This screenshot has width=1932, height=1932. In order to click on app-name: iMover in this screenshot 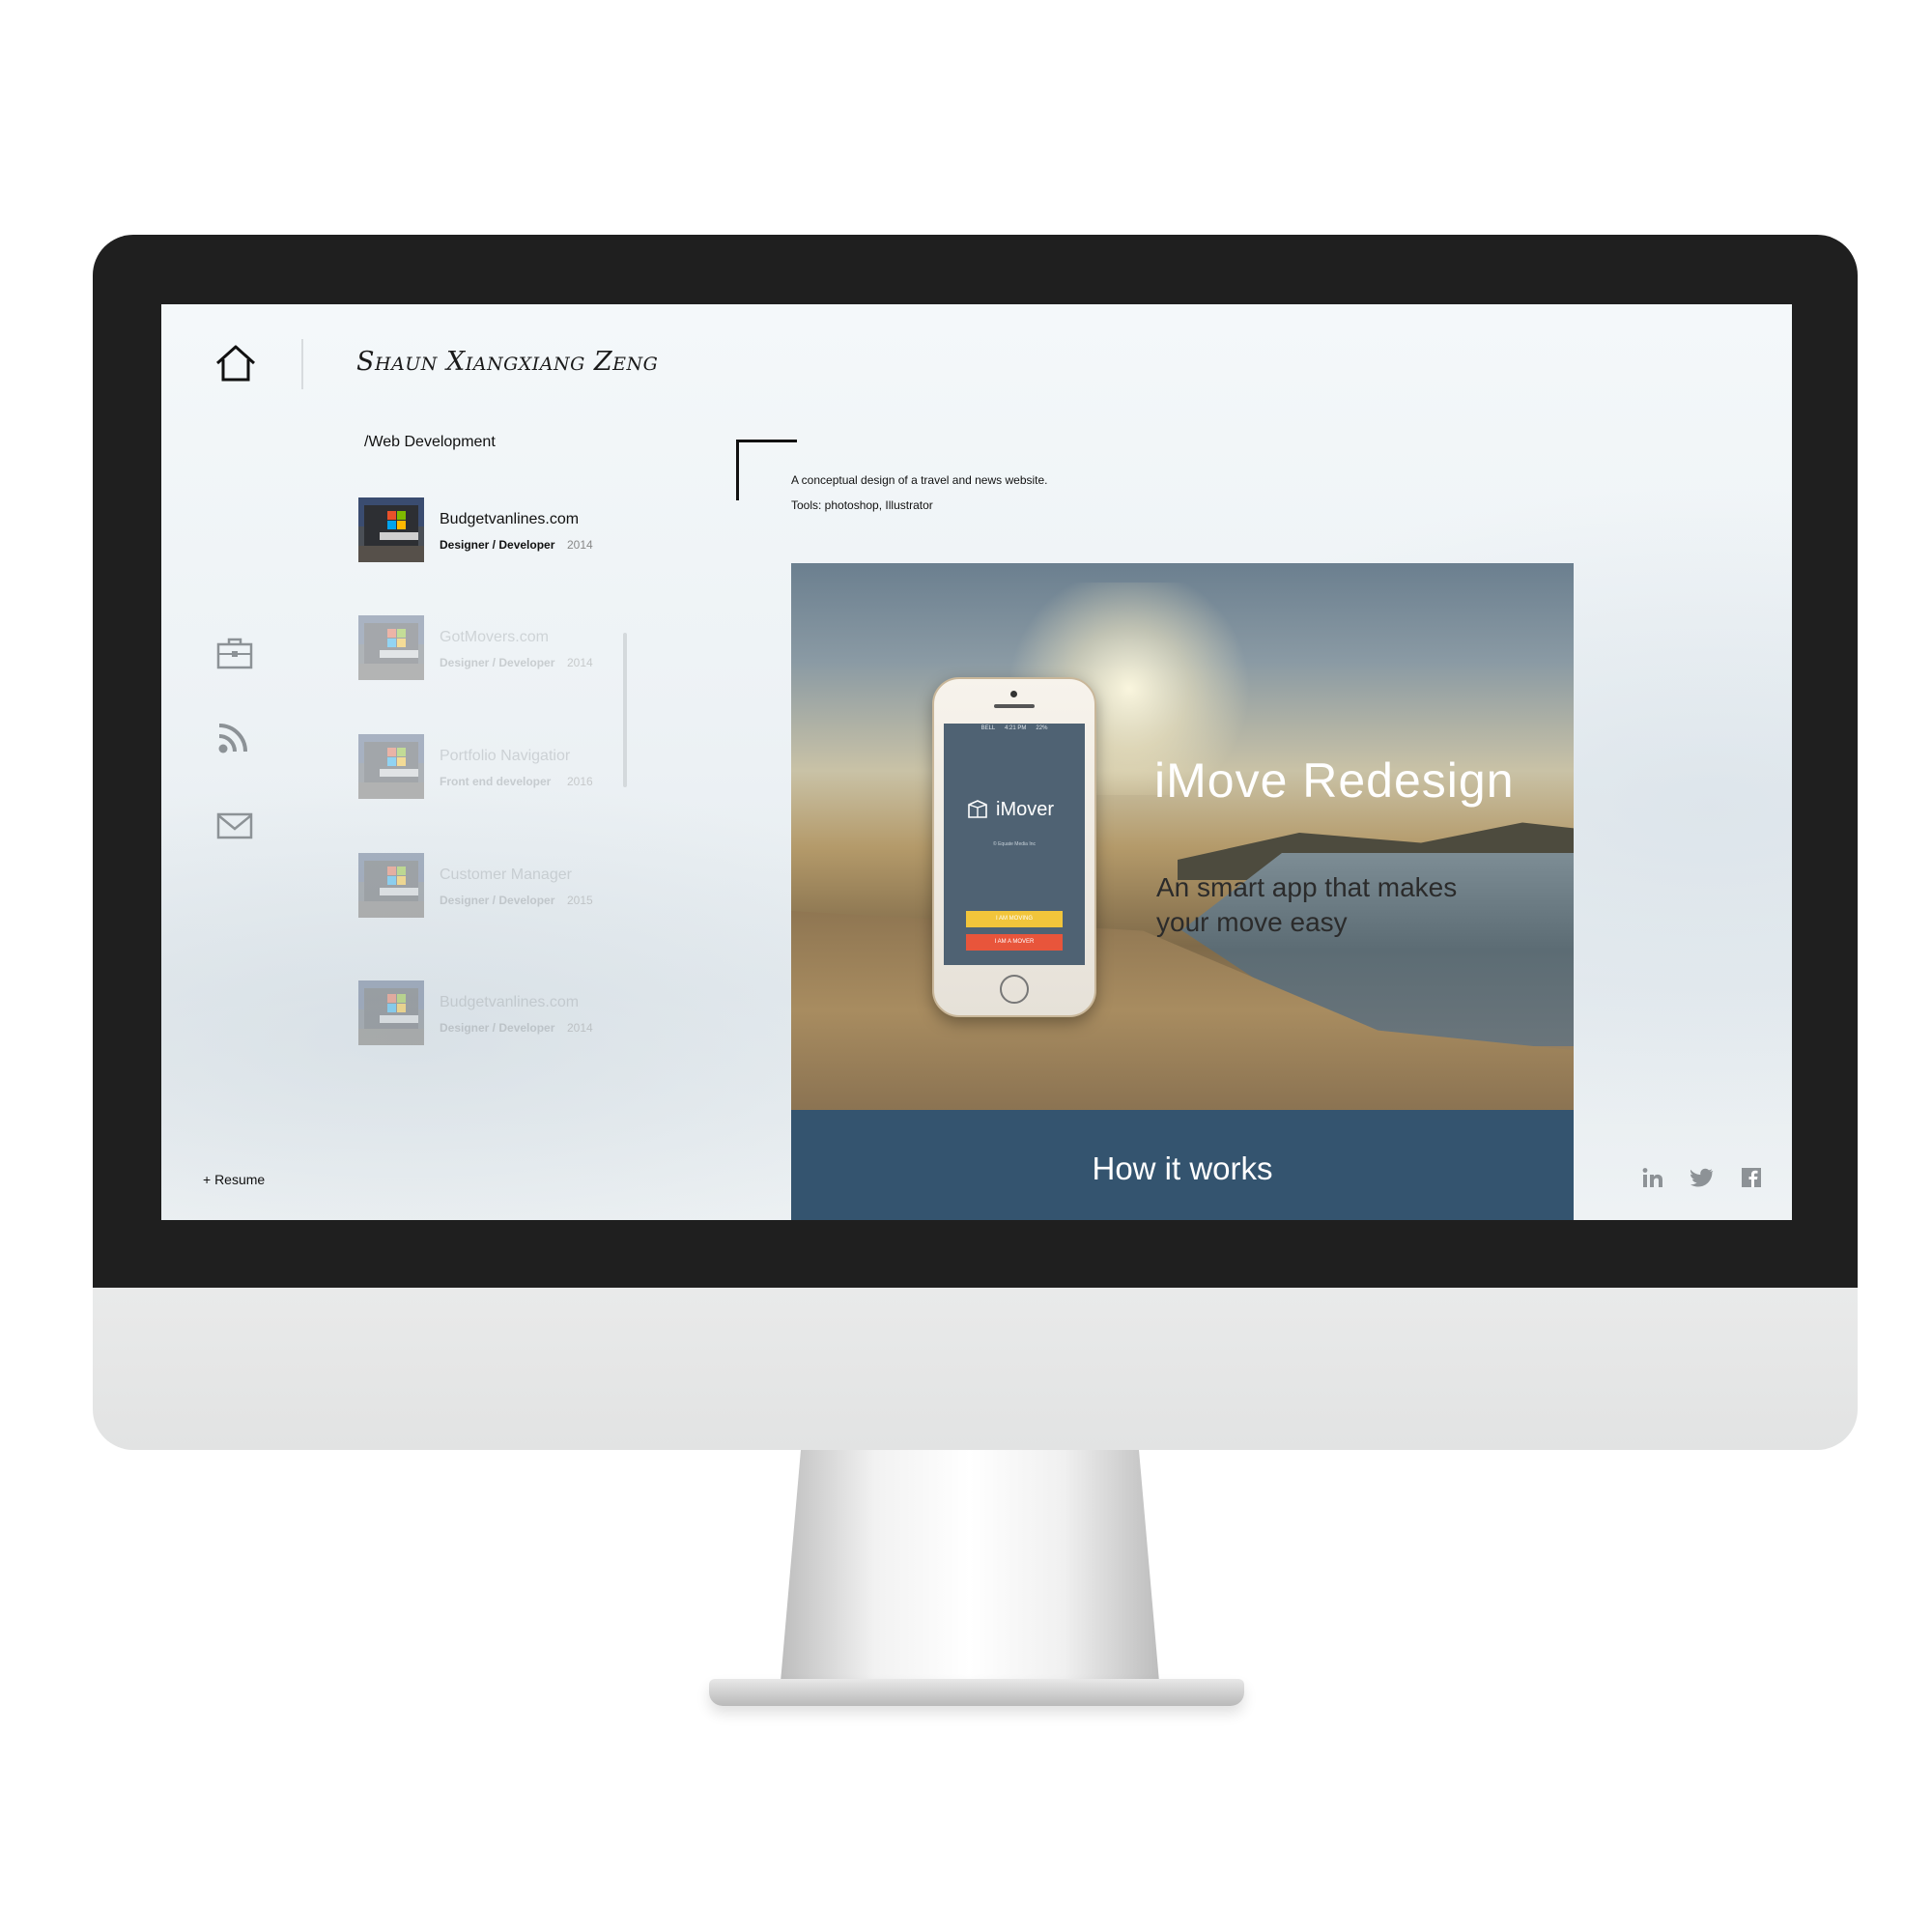, I will do `click(1025, 809)`.